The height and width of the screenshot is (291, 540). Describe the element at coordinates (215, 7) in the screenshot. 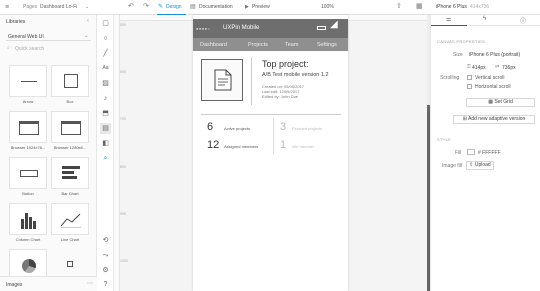

I see `tab-documentation: ▤ Documentation` at that location.